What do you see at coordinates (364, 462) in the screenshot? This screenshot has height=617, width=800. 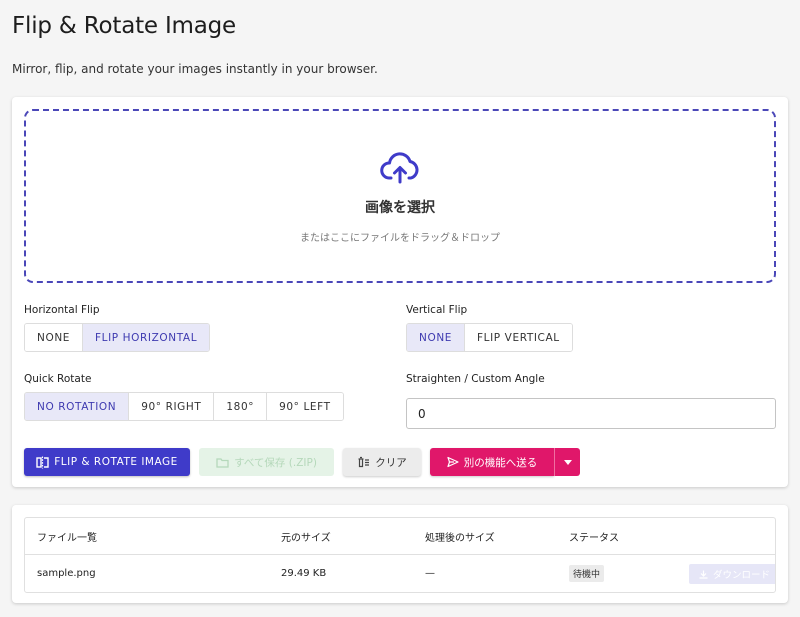 I see `clear-list-icon` at bounding box center [364, 462].